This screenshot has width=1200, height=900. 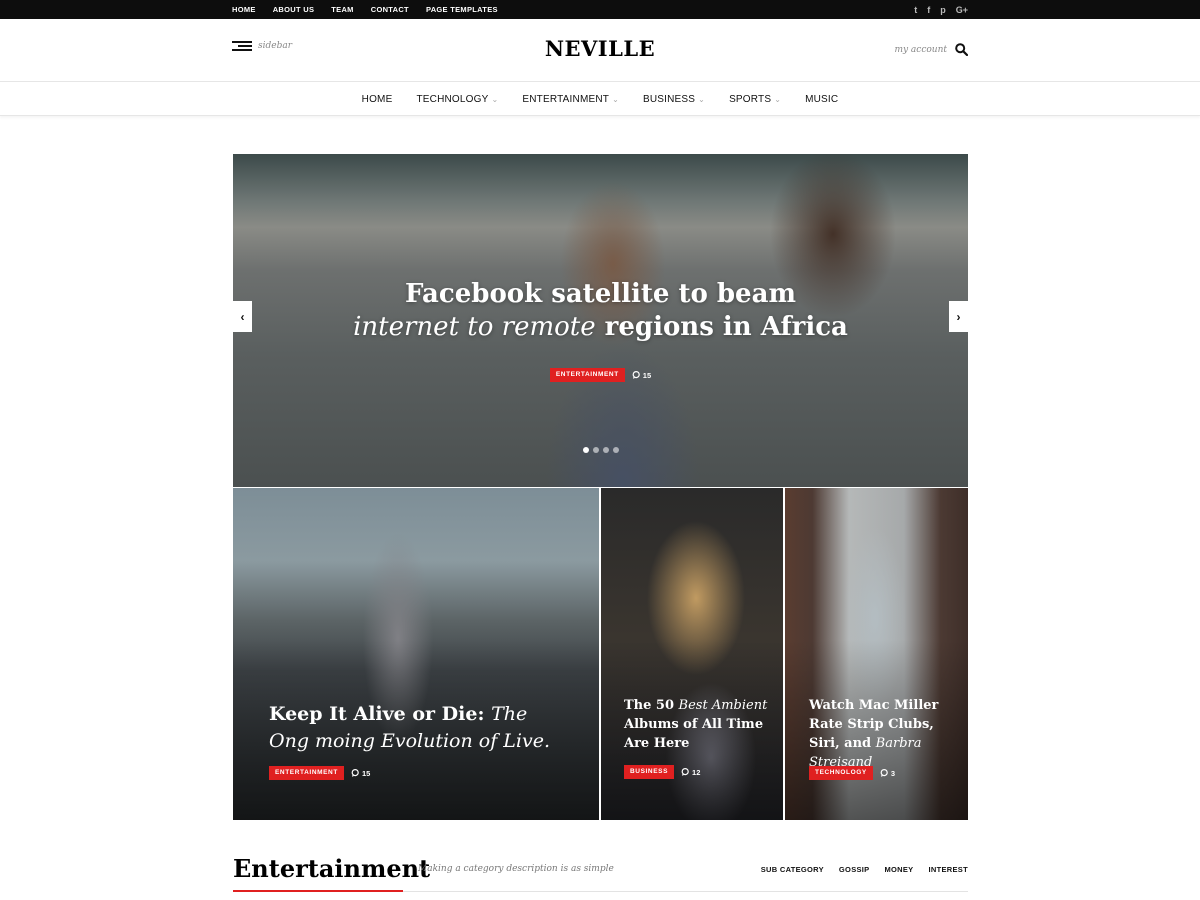 I want to click on site-header: sidebar NEVILLE my account, so click(x=600, y=50).